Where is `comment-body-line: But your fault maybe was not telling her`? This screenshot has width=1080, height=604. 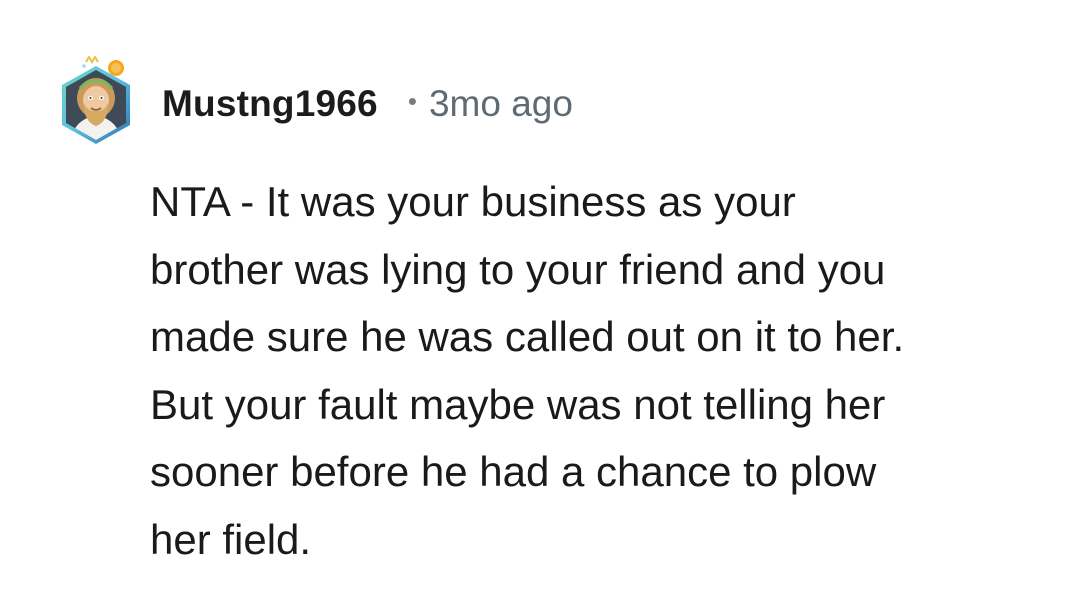 comment-body-line: But your fault maybe was not telling her is located at coordinates (518, 404).